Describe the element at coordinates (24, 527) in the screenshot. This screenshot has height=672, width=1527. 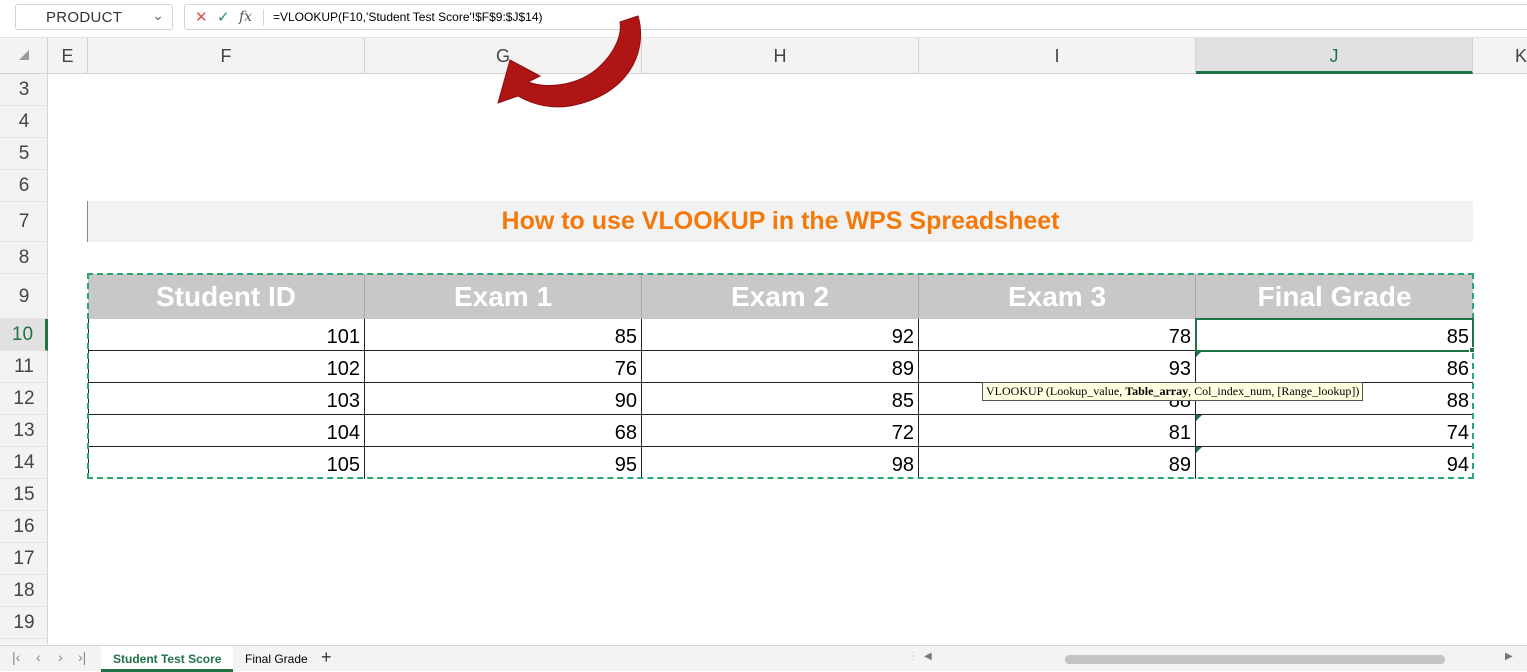
I see `row-header-16: 16` at that location.